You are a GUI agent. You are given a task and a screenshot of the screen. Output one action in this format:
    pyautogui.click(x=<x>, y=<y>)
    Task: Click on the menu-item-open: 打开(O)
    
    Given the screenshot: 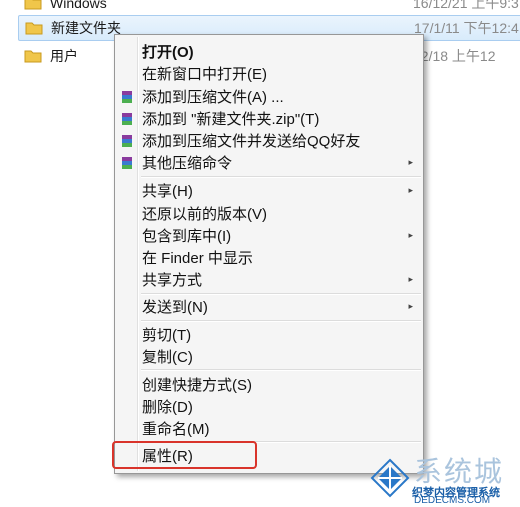 What is the action you would take?
    pyautogui.click(x=269, y=51)
    